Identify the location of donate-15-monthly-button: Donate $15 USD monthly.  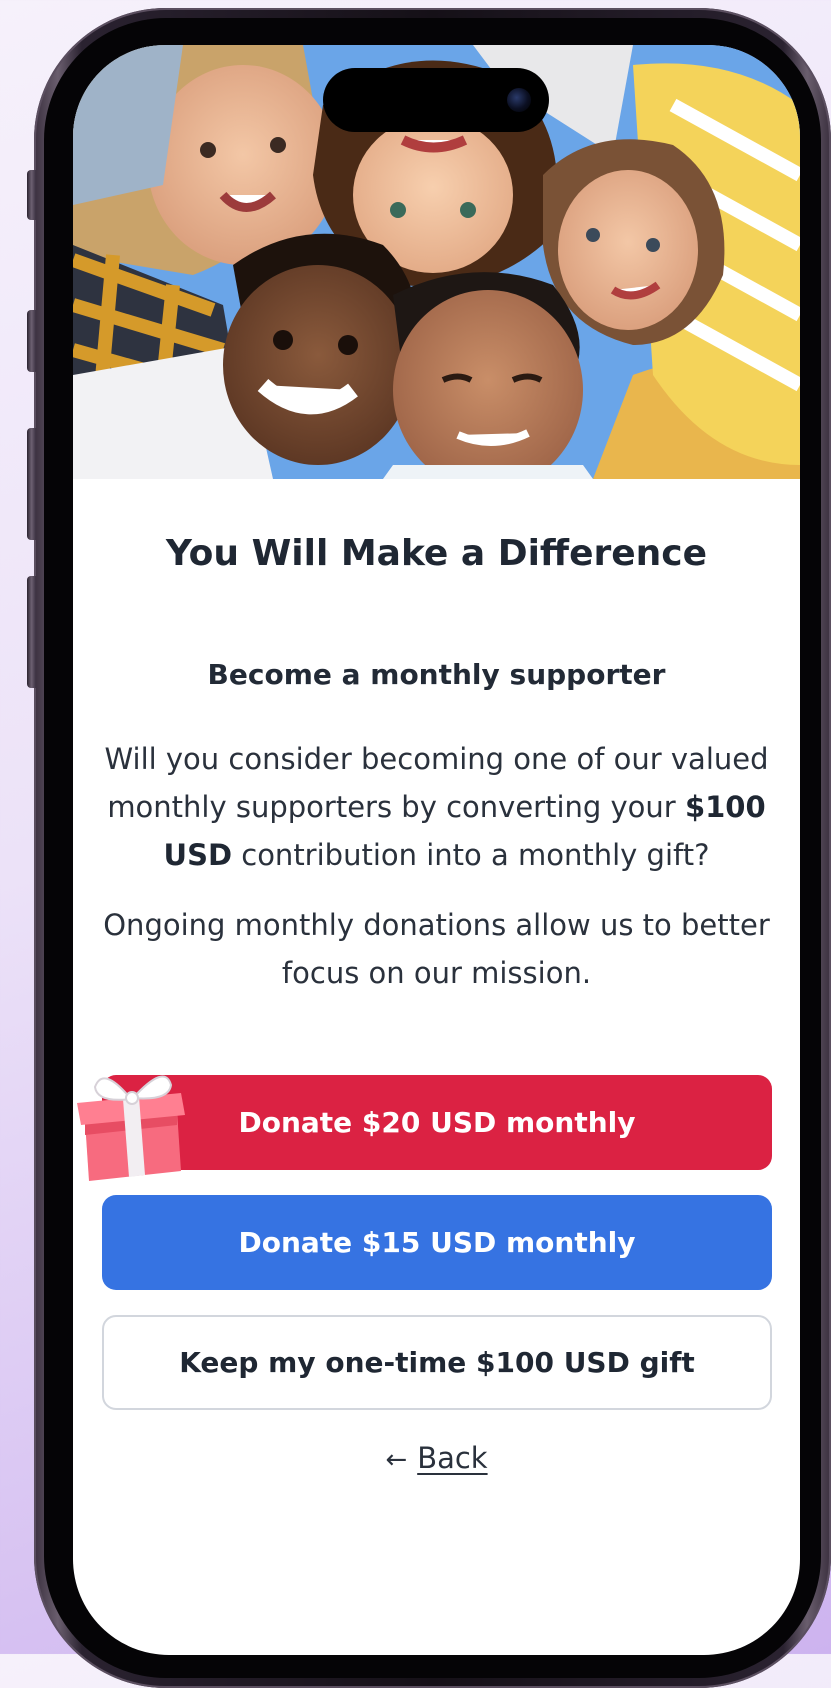
(437, 1242).